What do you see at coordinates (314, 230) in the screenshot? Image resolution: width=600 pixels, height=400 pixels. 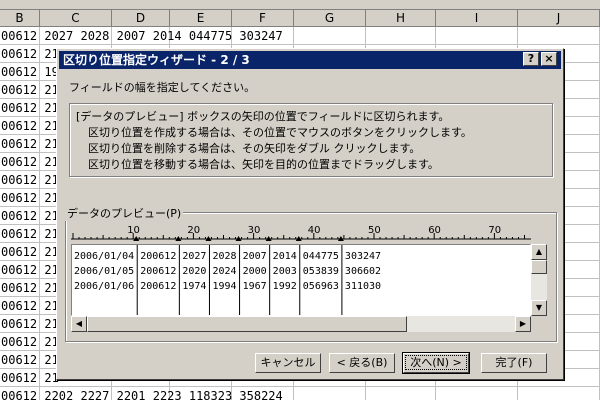 I see `ruler-number: 40` at bounding box center [314, 230].